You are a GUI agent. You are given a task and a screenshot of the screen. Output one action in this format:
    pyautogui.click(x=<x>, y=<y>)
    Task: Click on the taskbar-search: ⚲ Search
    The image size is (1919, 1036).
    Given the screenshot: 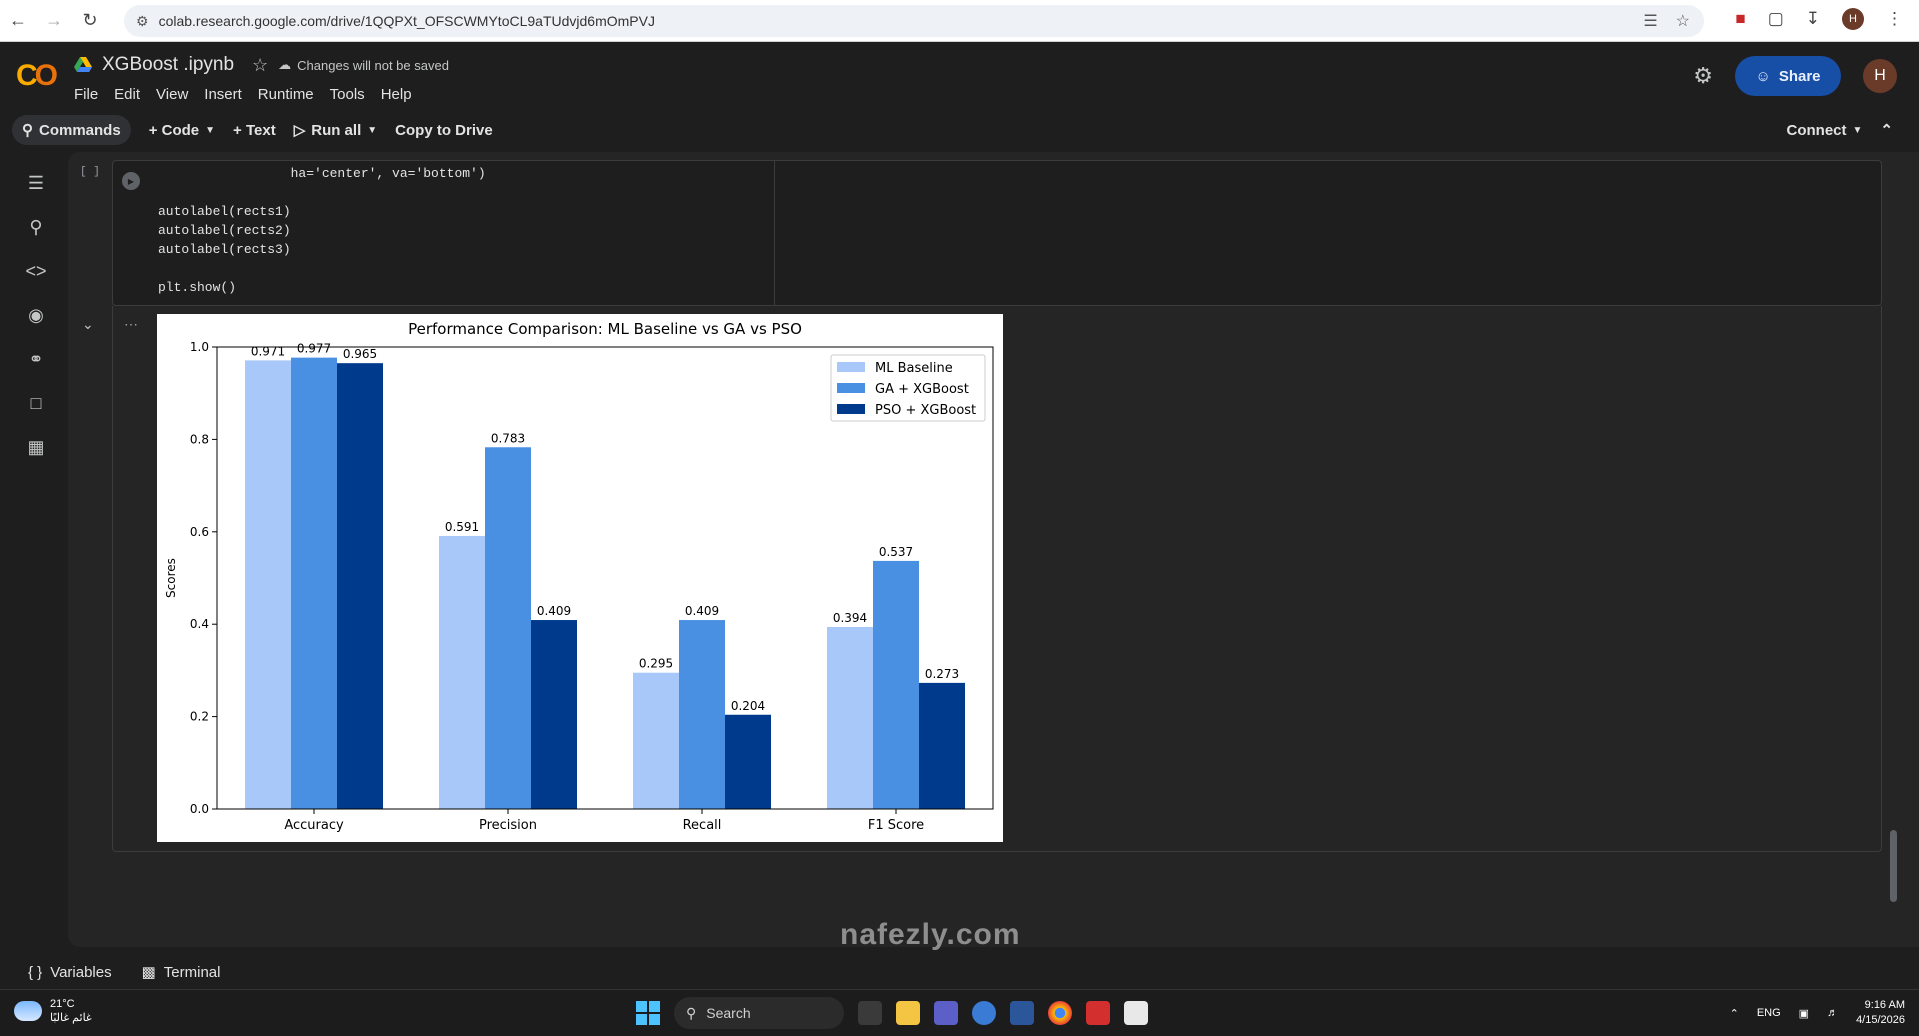 What is the action you would take?
    pyautogui.click(x=759, y=1013)
    